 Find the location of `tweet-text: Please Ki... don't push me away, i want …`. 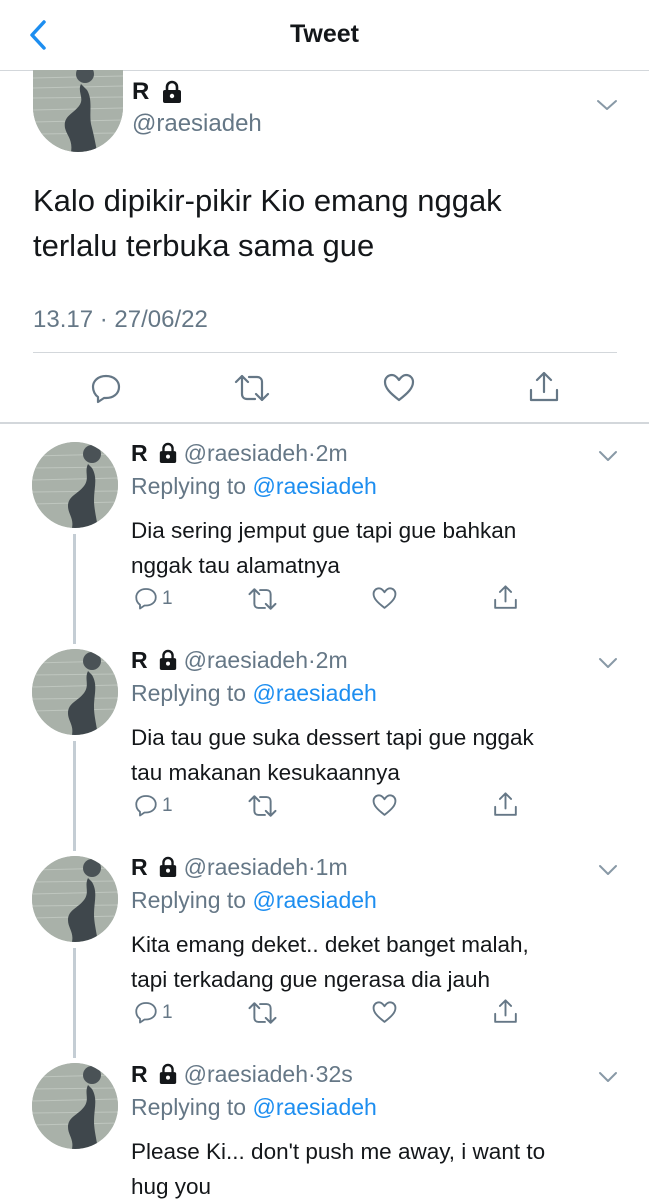

tweet-text: Please Ki... don't push me away, i want … is located at coordinates (381, 1169).